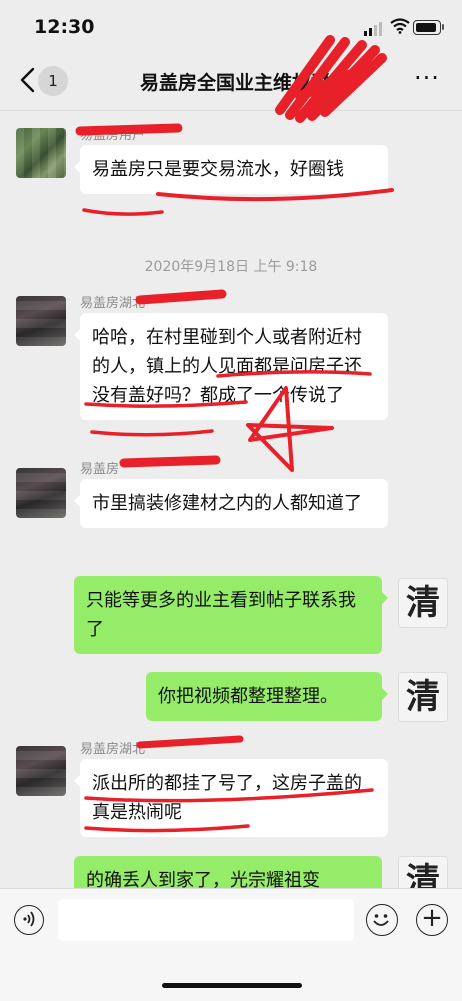  I want to click on battery-tip, so click(443, 27).